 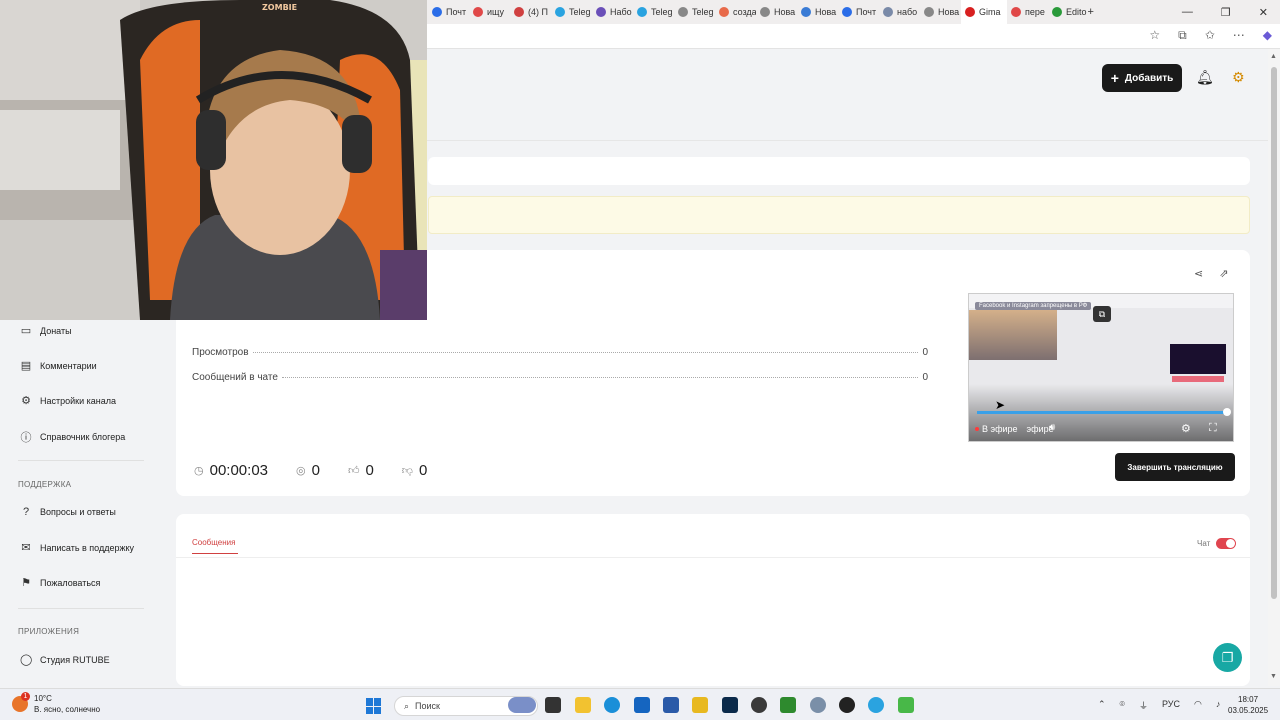 I want to click on comment-icon: ▤, so click(x=26, y=366).